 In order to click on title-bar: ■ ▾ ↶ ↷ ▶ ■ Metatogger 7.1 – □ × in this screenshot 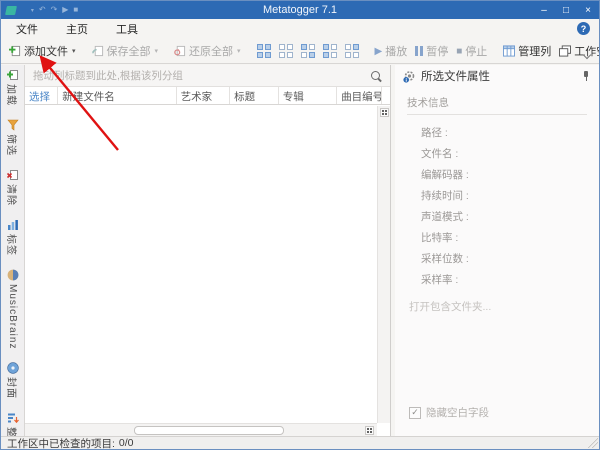, I will do `click(300, 10)`.